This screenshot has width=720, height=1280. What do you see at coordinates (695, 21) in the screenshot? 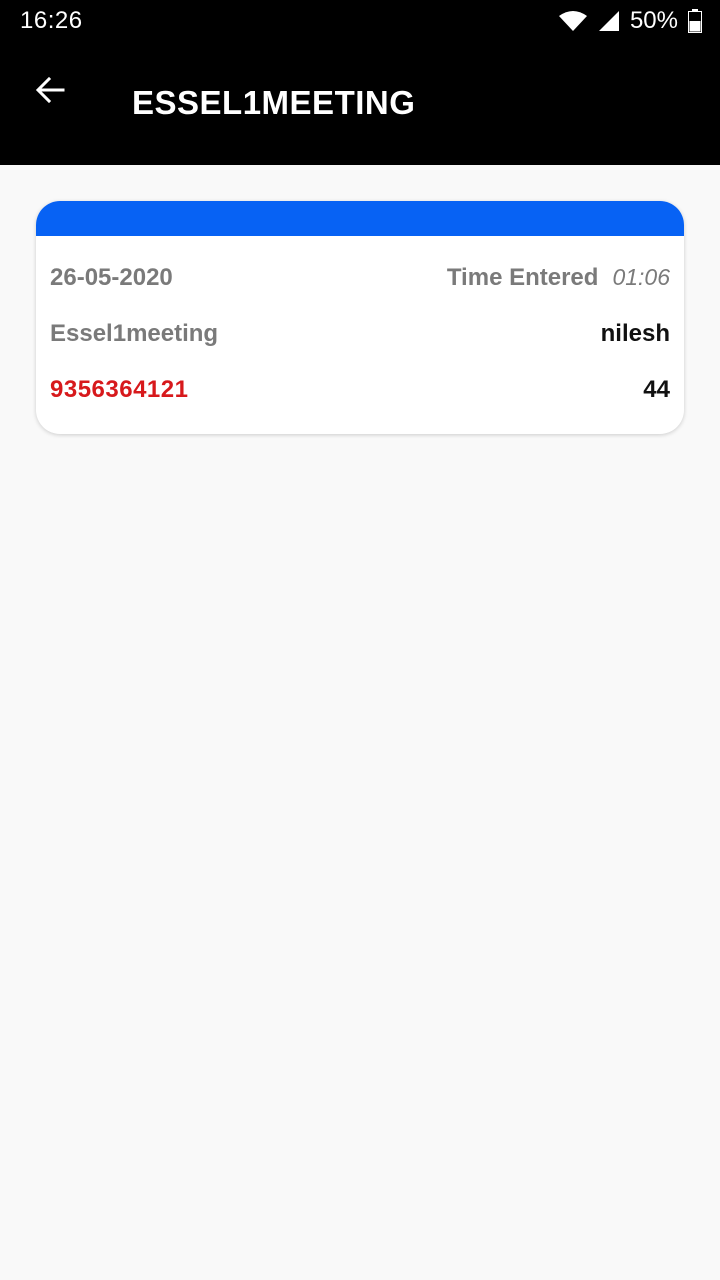
I see `battery-icon` at bounding box center [695, 21].